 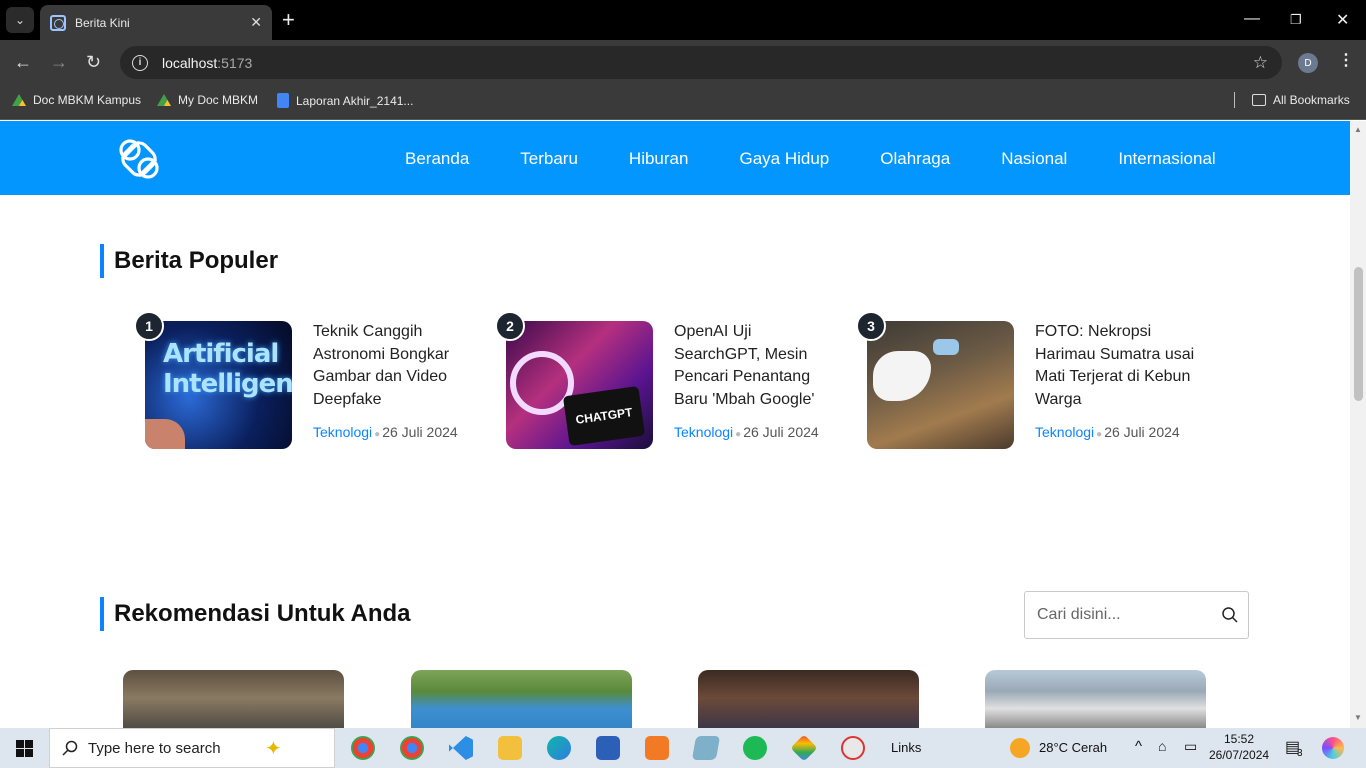 I want to click on url-port: :5173, so click(x=235, y=62).